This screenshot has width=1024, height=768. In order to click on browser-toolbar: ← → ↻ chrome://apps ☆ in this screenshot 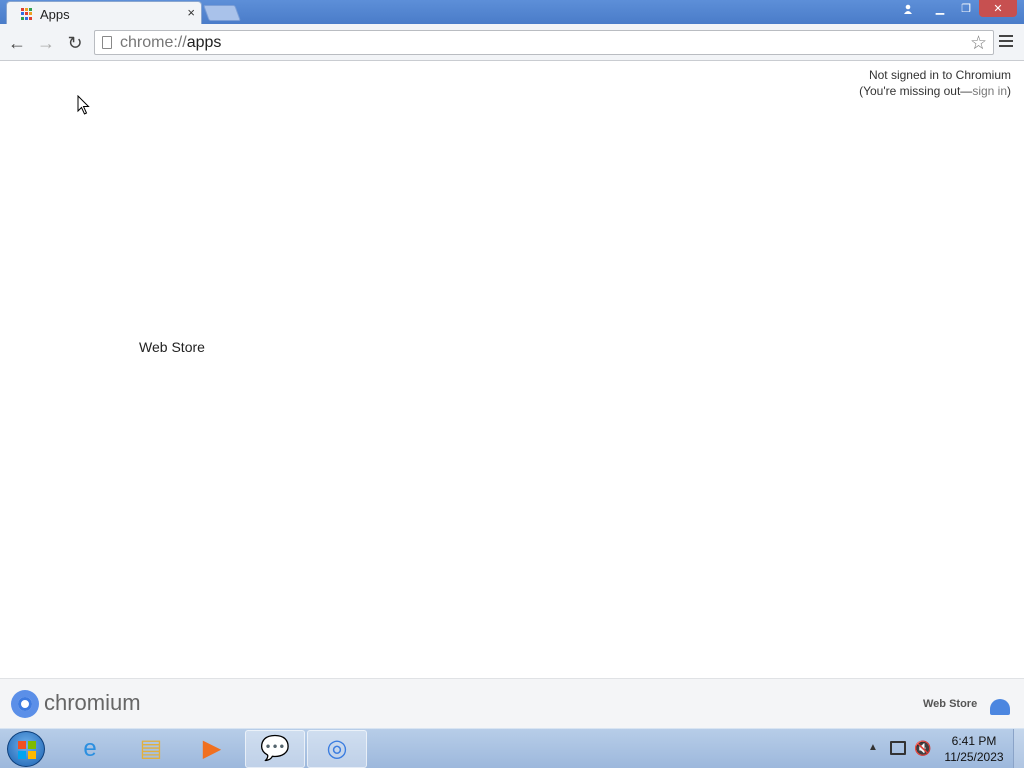, I will do `click(512, 42)`.